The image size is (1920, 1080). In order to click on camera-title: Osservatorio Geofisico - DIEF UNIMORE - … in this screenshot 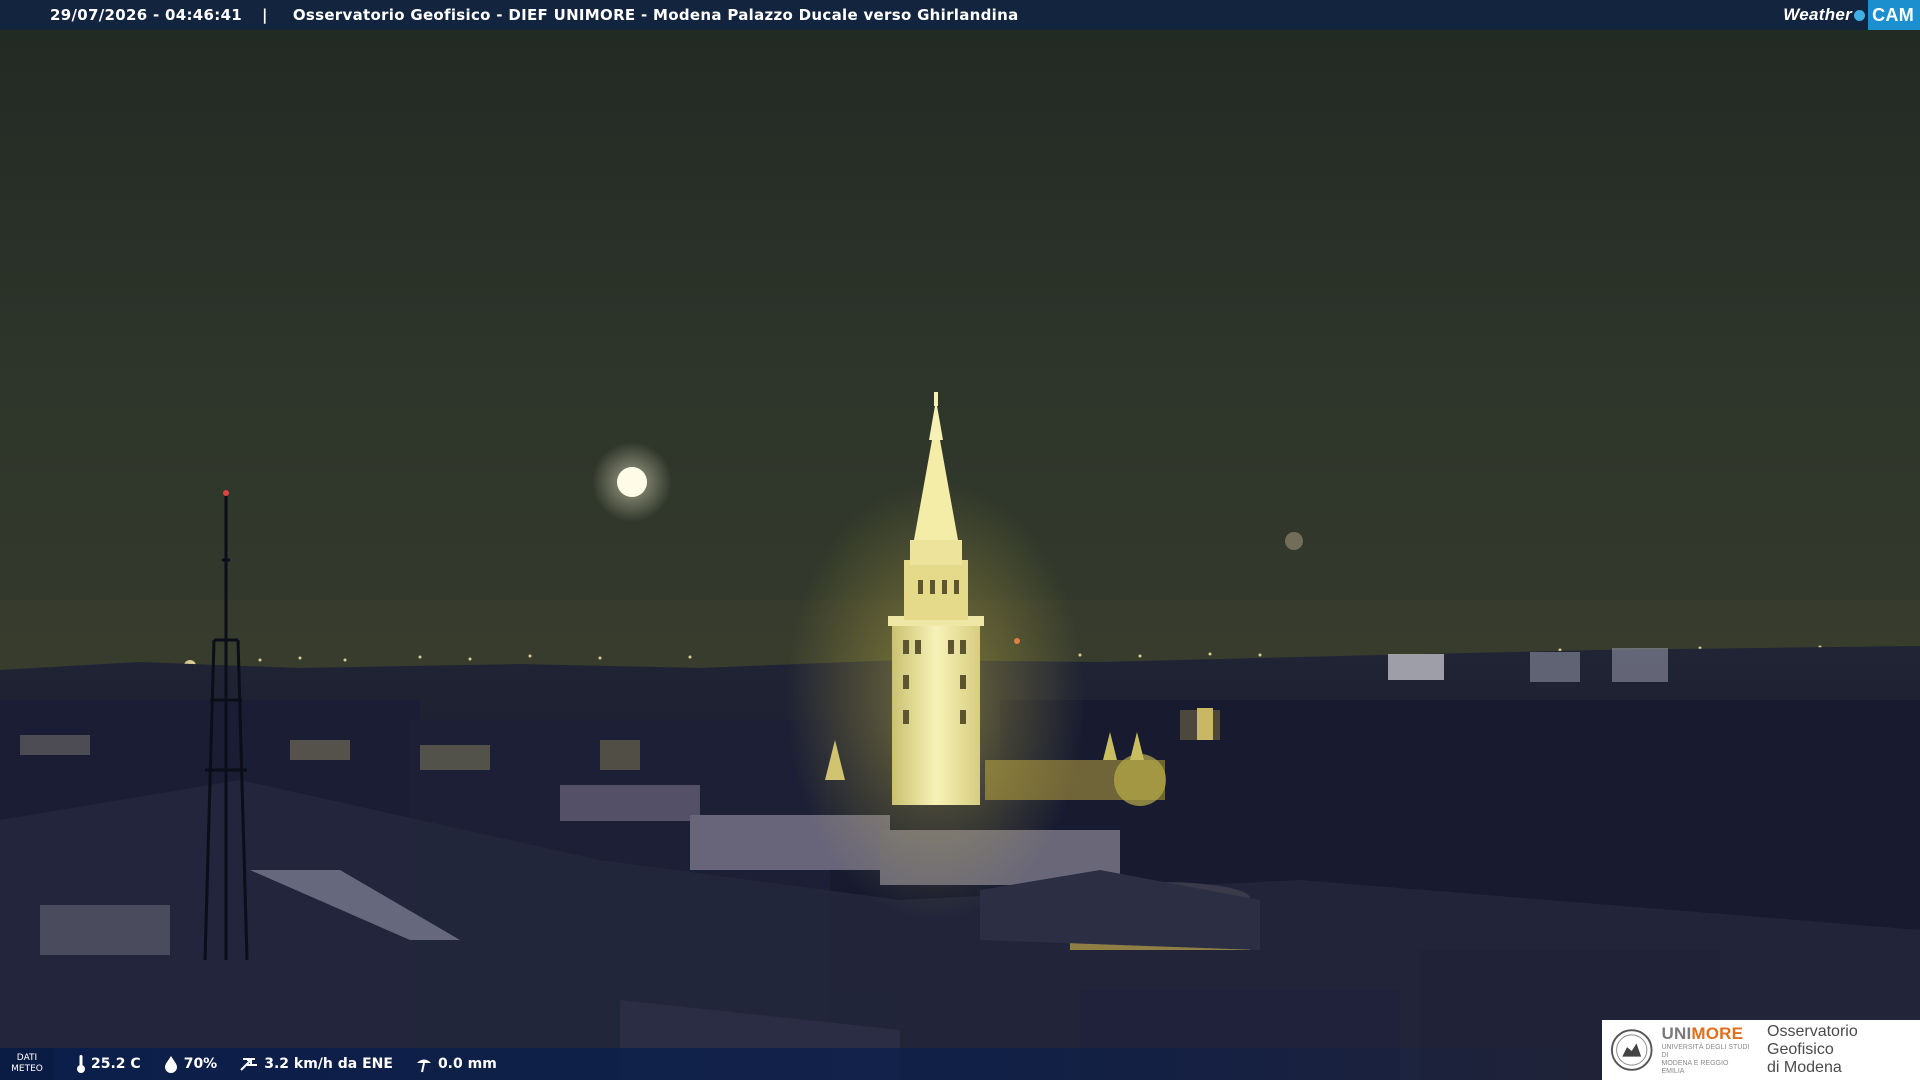, I will do `click(655, 15)`.